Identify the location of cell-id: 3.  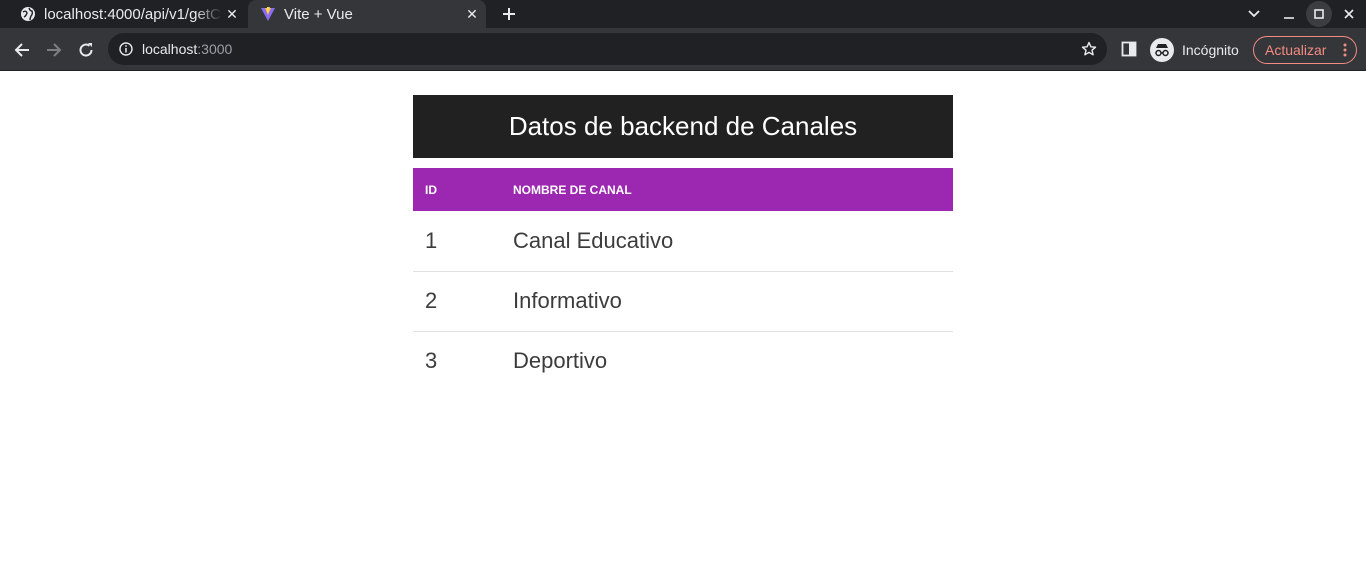
(431, 361).